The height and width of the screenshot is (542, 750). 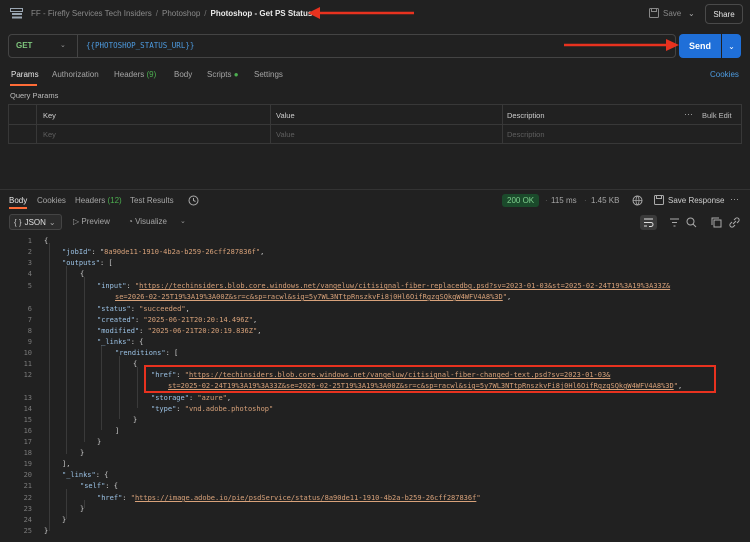 I want to click on line-number: 15, so click(x=27, y=420).